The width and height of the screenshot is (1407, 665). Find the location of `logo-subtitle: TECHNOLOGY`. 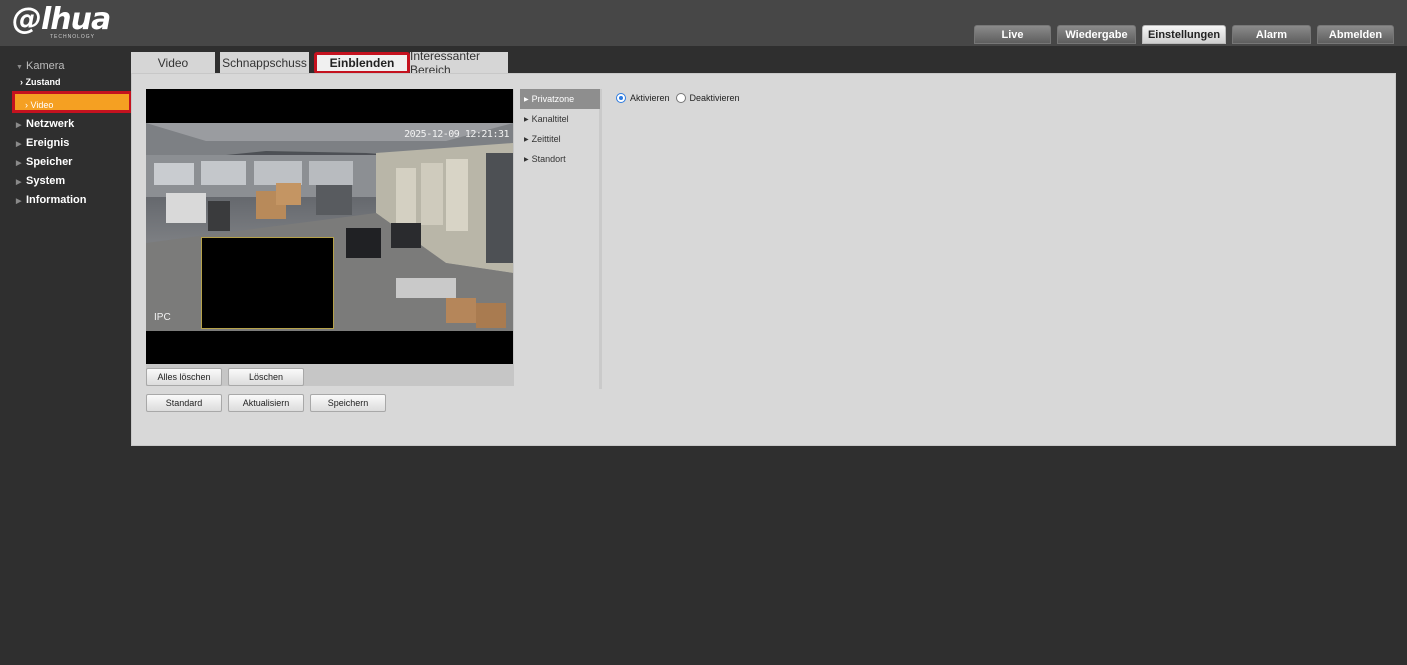

logo-subtitle: TECHNOLOGY is located at coordinates (73, 37).